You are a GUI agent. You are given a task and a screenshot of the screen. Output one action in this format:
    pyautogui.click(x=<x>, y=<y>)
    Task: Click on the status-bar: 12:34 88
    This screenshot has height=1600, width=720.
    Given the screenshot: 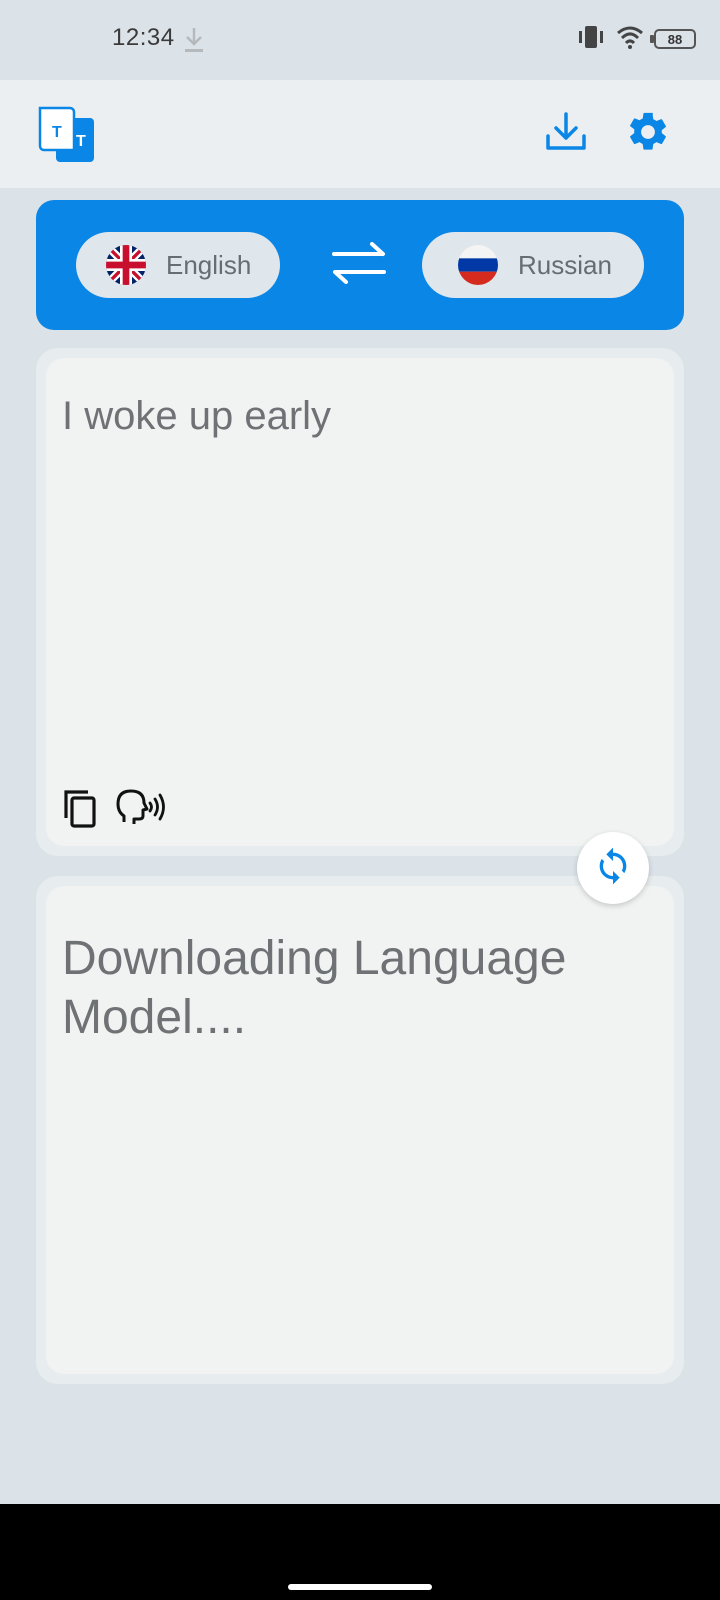 What is the action you would take?
    pyautogui.click(x=360, y=40)
    